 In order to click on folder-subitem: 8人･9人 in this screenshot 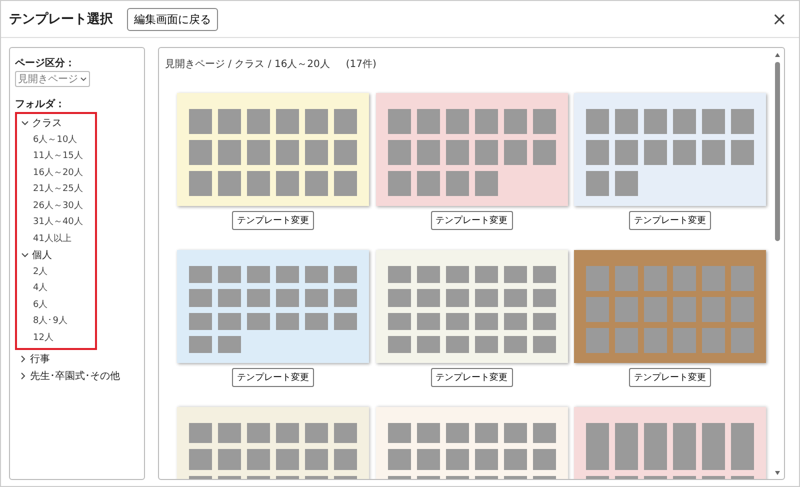, I will do `click(56, 321)`.